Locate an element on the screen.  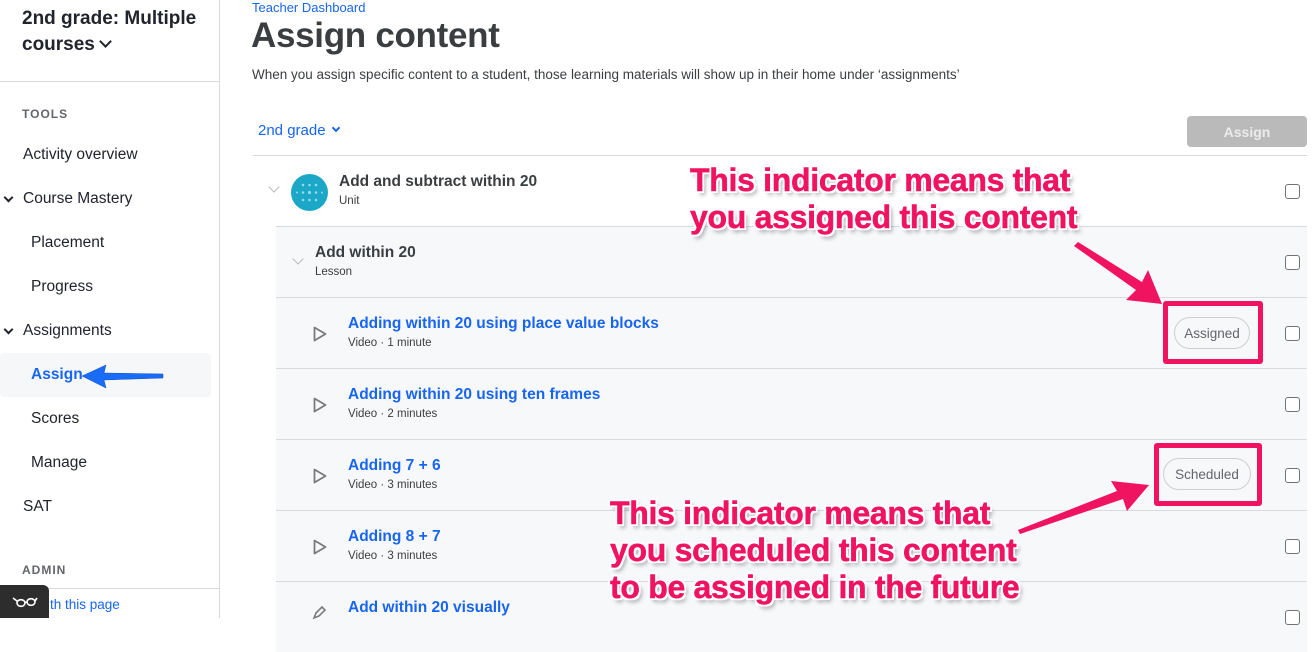
sidebar-item-sat: SAT is located at coordinates (105, 507).